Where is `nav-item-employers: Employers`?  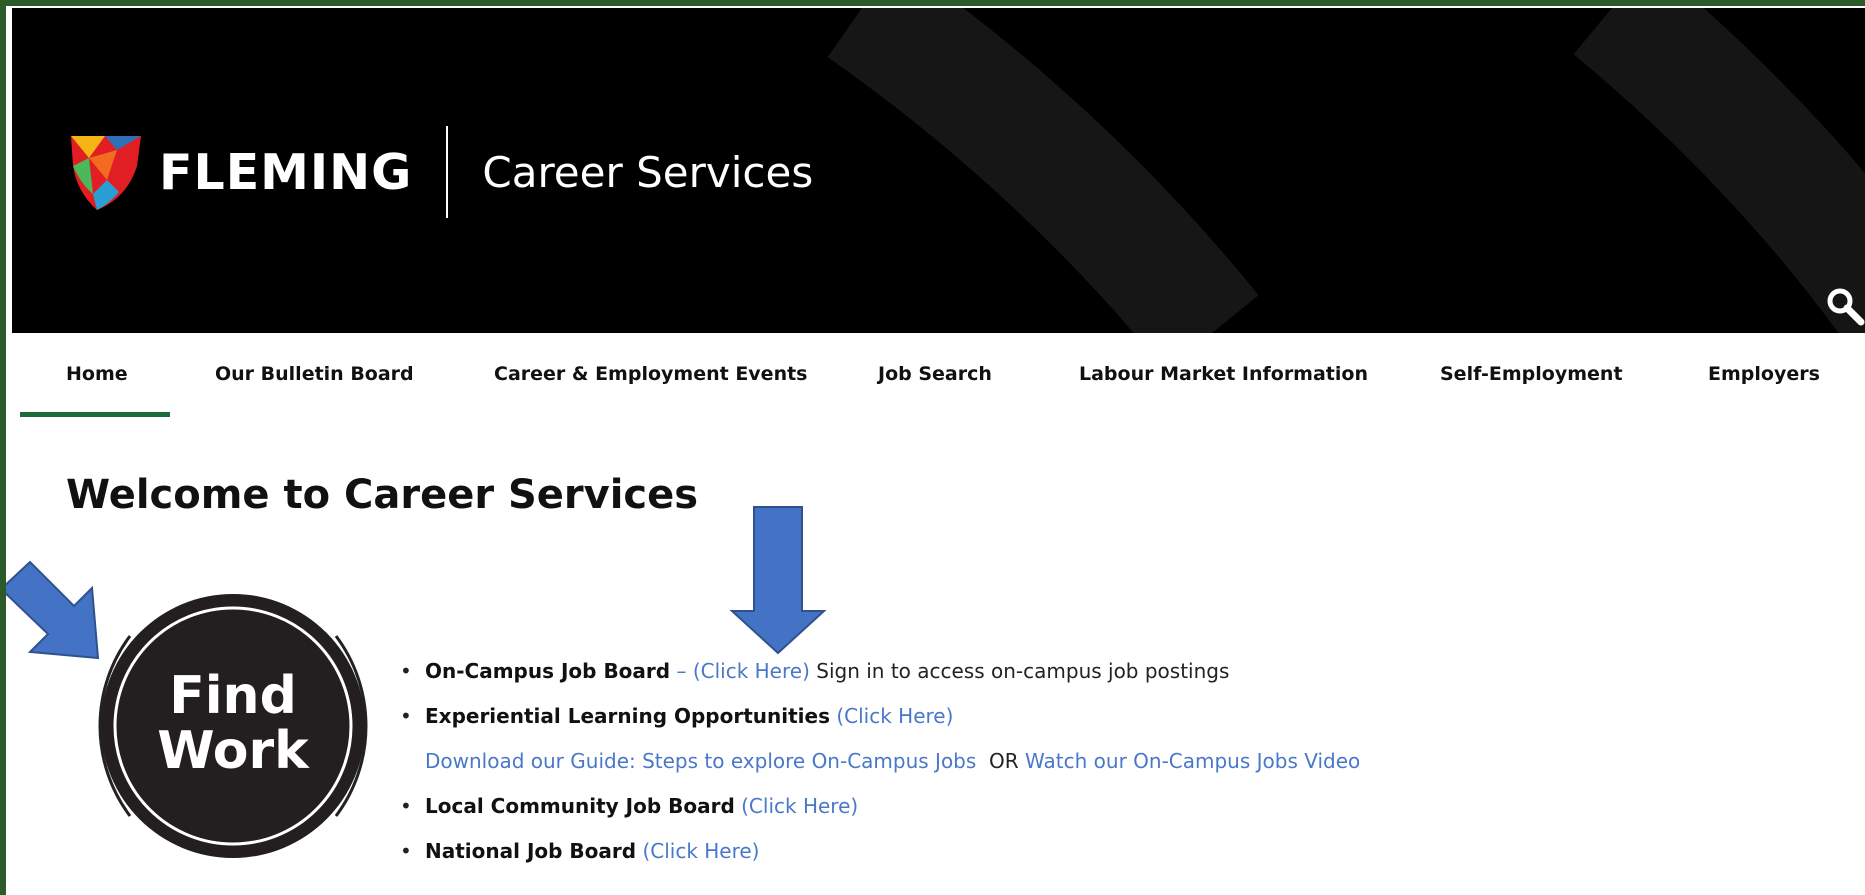
nav-item-employers: Employers is located at coordinates (1764, 374).